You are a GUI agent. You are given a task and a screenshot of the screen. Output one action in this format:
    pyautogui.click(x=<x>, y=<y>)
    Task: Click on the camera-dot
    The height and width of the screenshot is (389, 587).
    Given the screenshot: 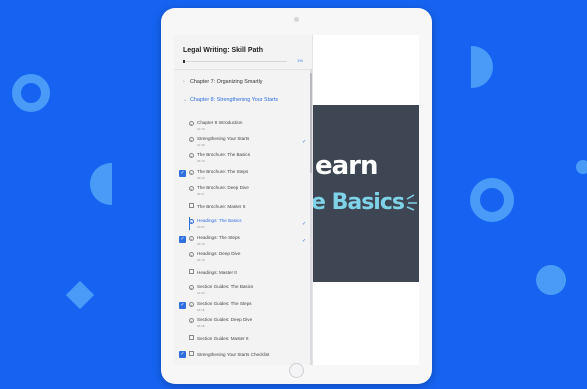 What is the action you would take?
    pyautogui.click(x=296, y=19)
    